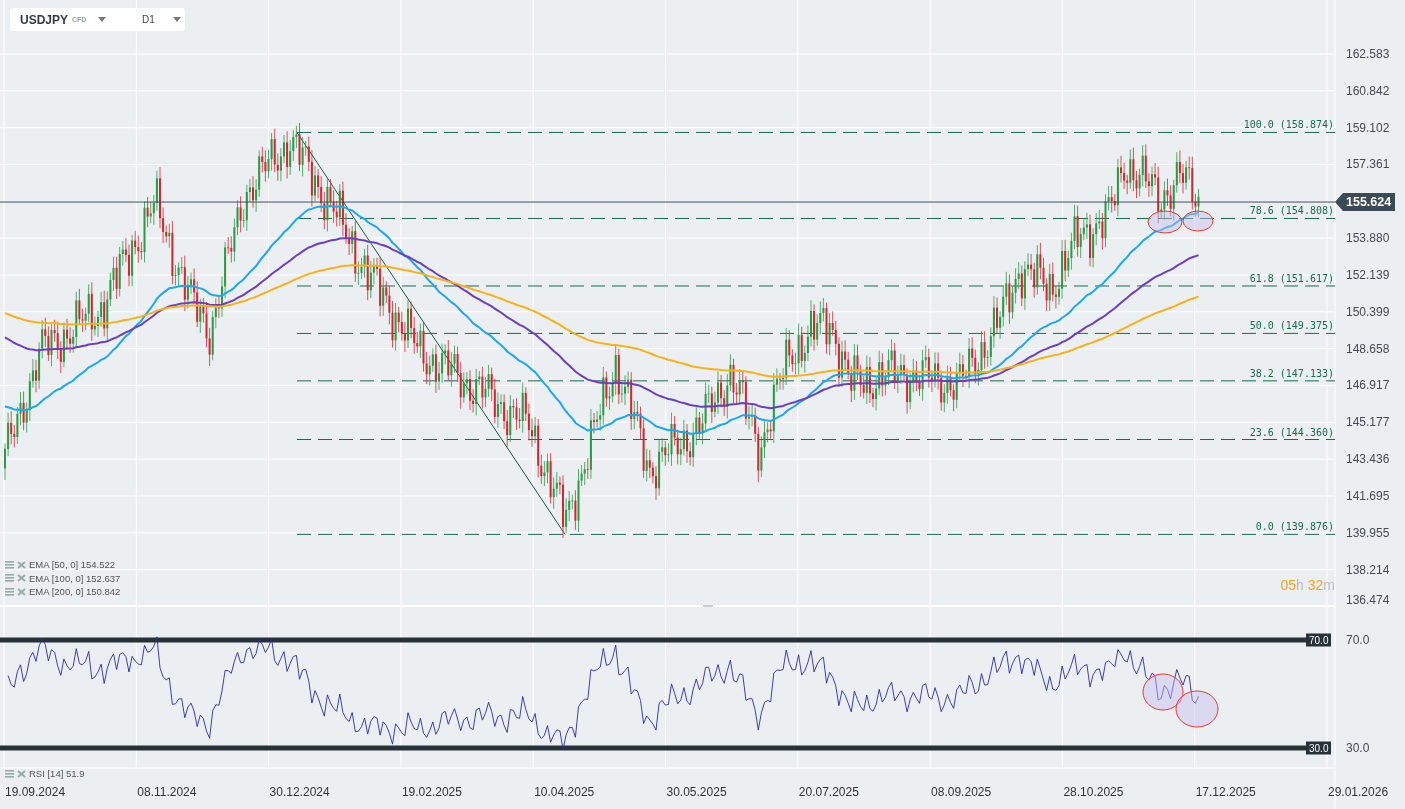  What do you see at coordinates (1368, 600) in the screenshot?
I see `price-axis-label: 136.474` at bounding box center [1368, 600].